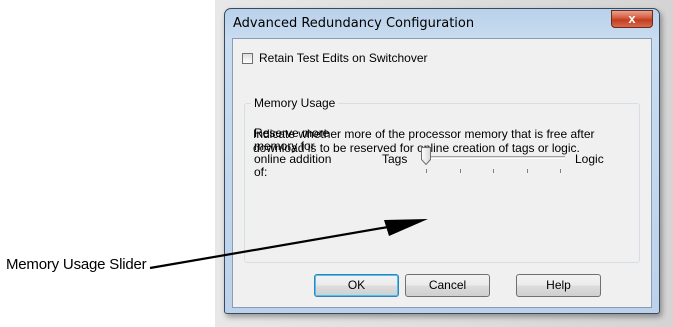 This screenshot has height=327, width=673. I want to click on retain-test-edits-checkbox, so click(247, 58).